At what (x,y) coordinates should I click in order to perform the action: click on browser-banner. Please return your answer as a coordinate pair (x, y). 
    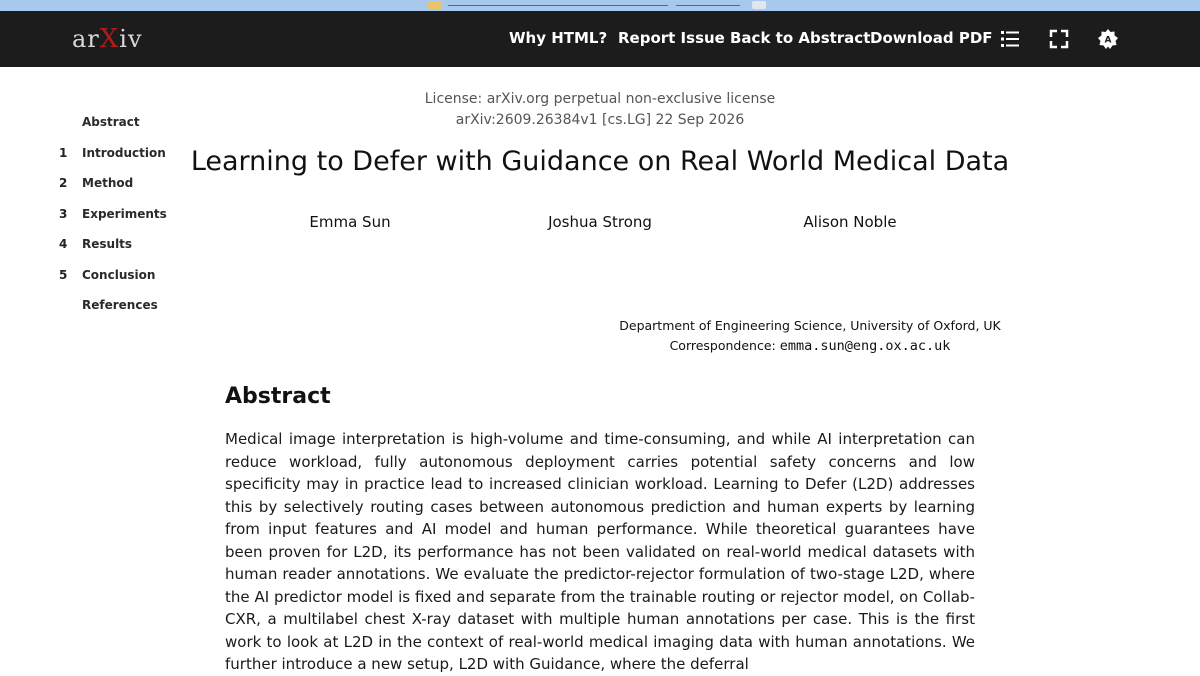
    Looking at the image, I should click on (600, 5).